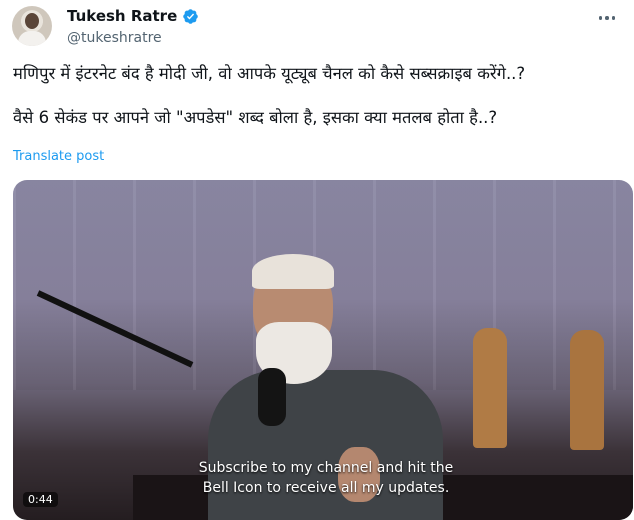 This screenshot has height=520, width=634. Describe the element at coordinates (32, 38) in the screenshot. I see `avatar-shirt` at that location.